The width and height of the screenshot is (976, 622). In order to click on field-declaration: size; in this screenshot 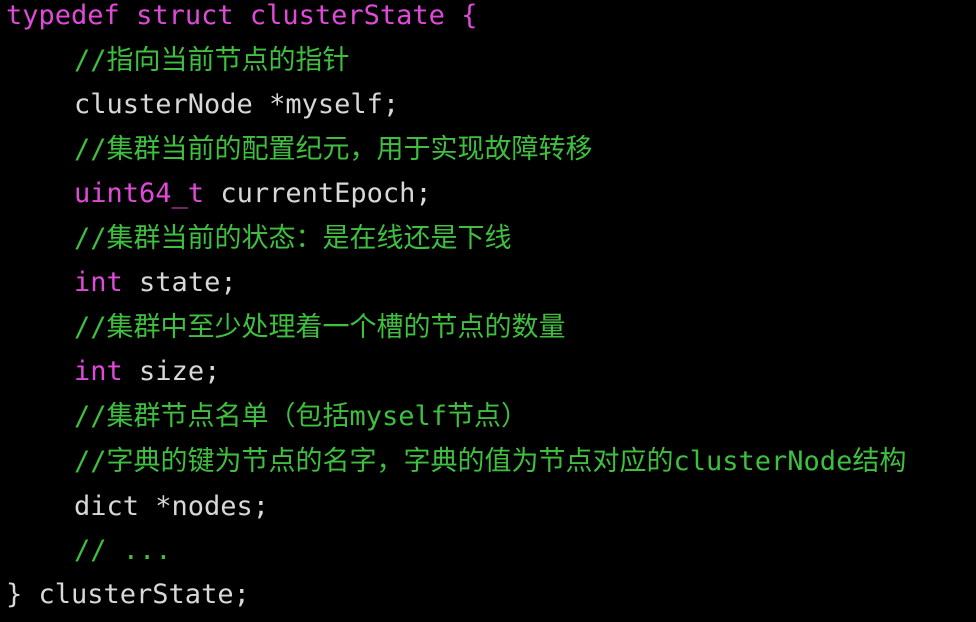, I will do `click(180, 371)`.